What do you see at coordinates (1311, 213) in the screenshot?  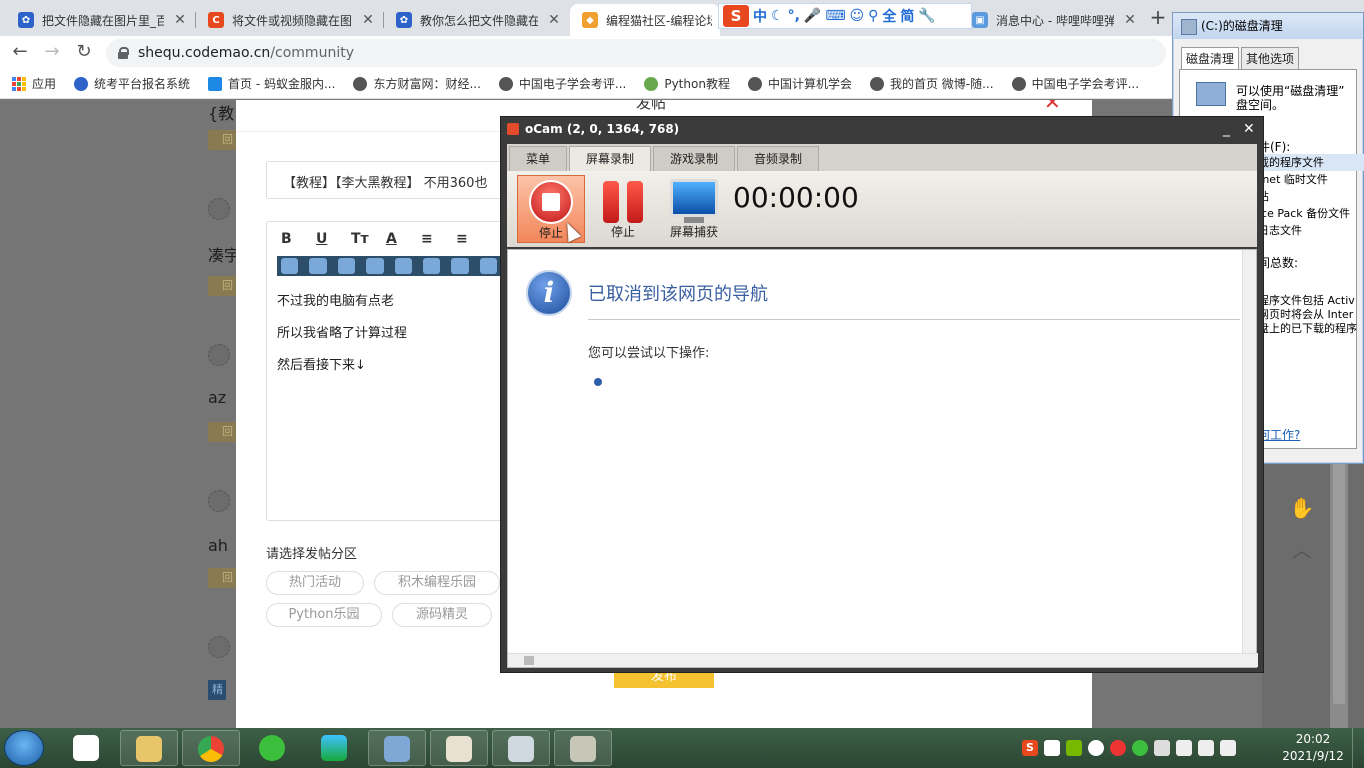 I see `list-item: ice Pack 备份文件` at bounding box center [1311, 213].